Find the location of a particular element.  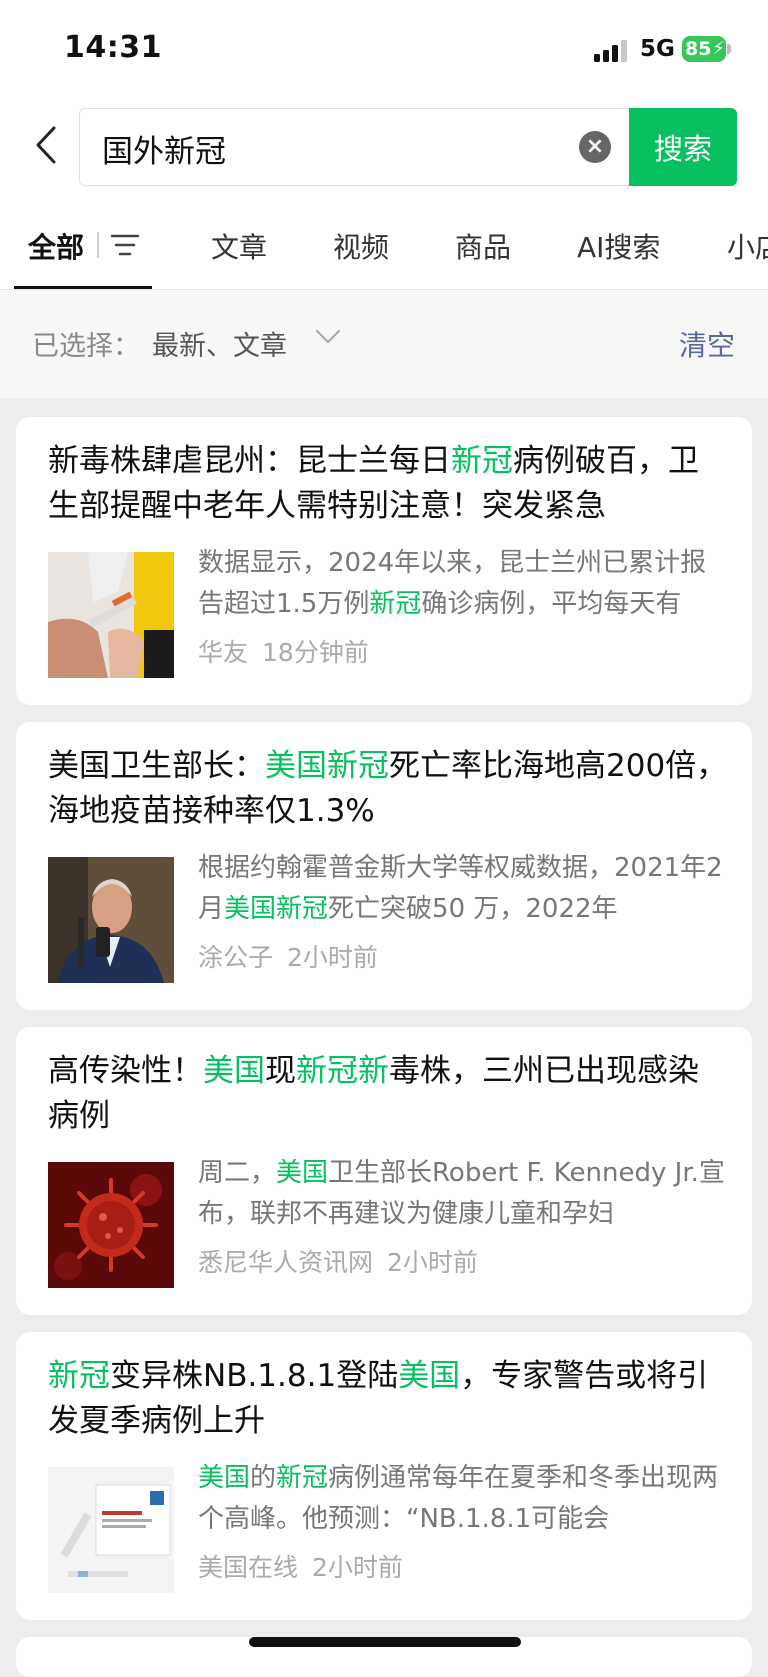

result-meta: 悉尼华人资讯网 2小时前 is located at coordinates (338, 1261).